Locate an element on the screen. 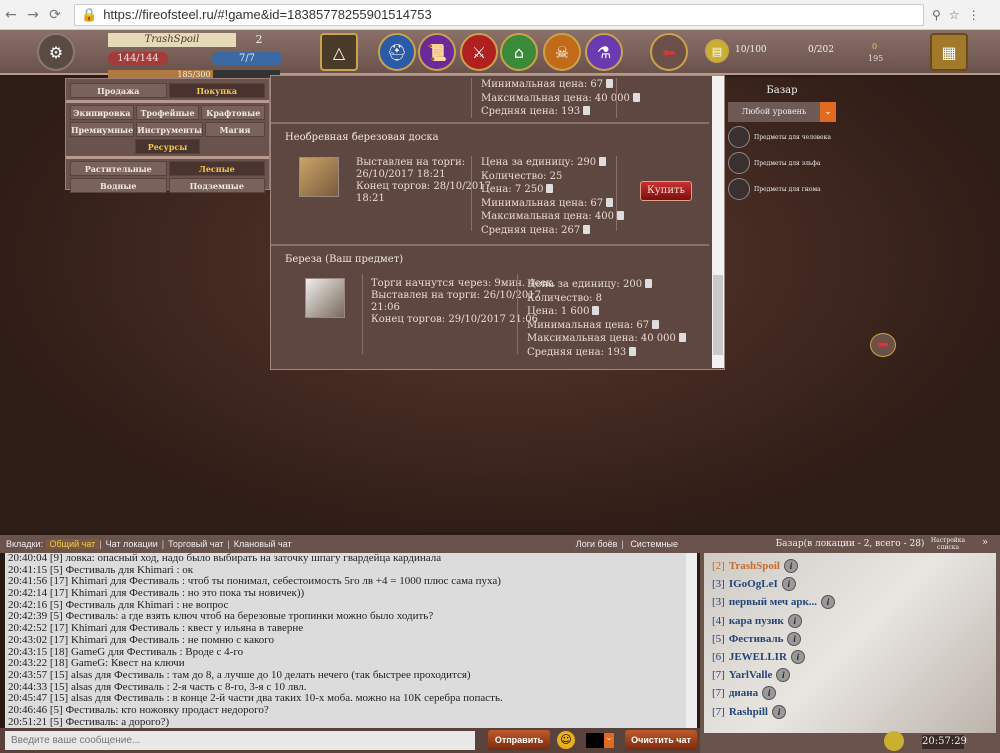 The height and width of the screenshot is (753, 1000). board-item-image is located at coordinates (319, 177).